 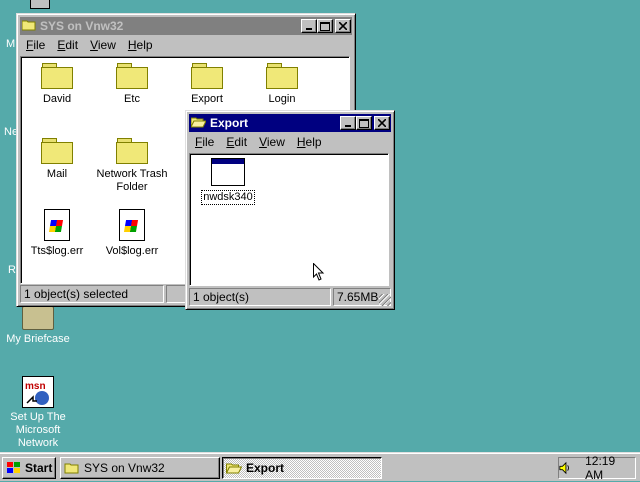 I want to click on taskbar-button-export: Export, so click(x=302, y=468).